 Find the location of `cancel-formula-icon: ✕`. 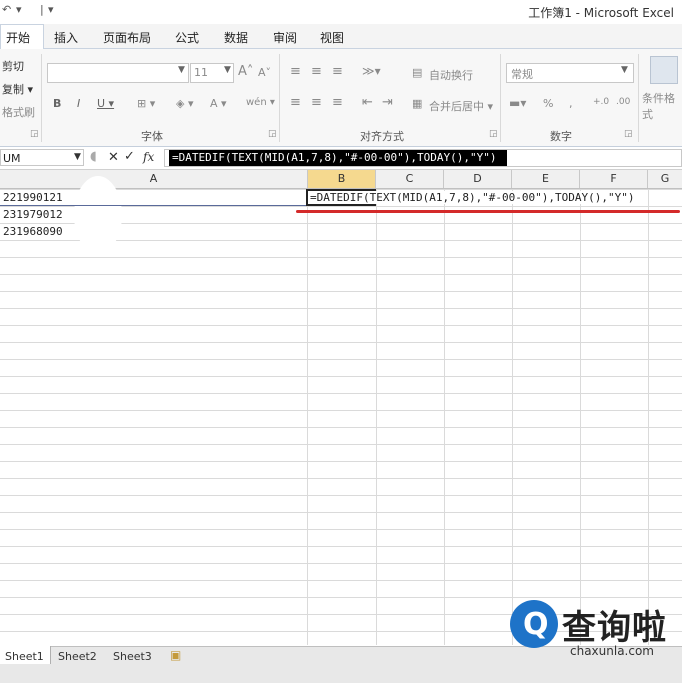

cancel-formula-icon: ✕ is located at coordinates (113, 157).